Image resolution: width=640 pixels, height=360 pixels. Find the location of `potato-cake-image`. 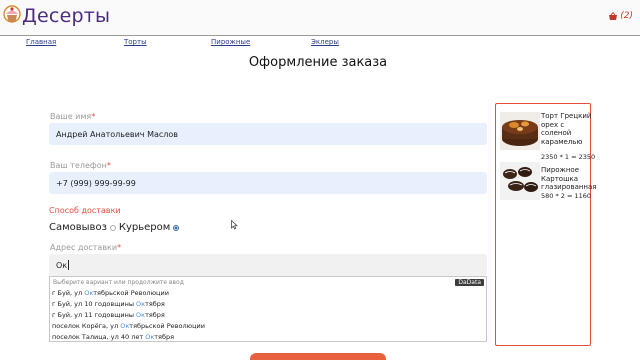

potato-cake-image is located at coordinates (520, 181).